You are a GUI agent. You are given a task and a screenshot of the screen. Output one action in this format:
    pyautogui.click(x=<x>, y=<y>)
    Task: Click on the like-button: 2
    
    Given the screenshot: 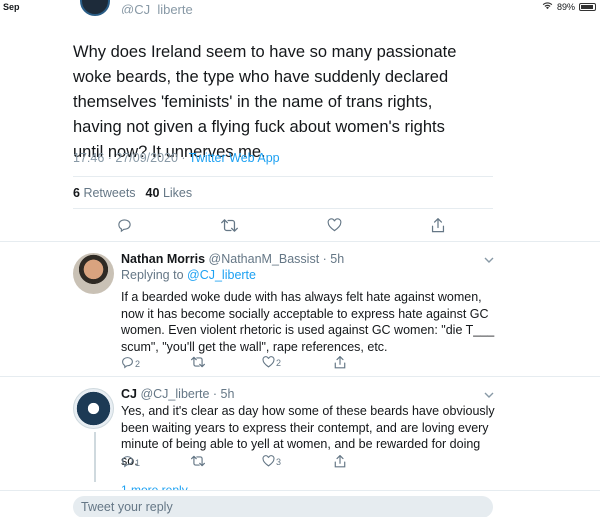 What is the action you would take?
    pyautogui.click(x=271, y=362)
    